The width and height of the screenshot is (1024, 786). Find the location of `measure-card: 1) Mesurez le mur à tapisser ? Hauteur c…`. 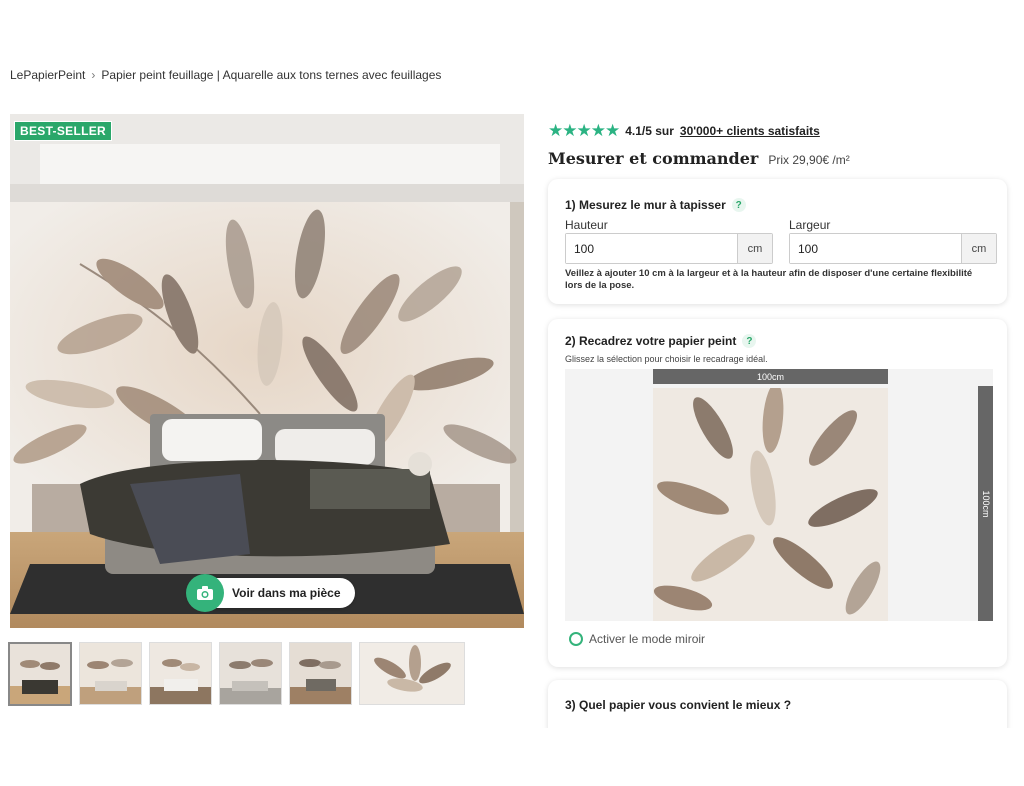

measure-card: 1) Mesurez le mur à tapisser ? Hauteur c… is located at coordinates (777, 241).